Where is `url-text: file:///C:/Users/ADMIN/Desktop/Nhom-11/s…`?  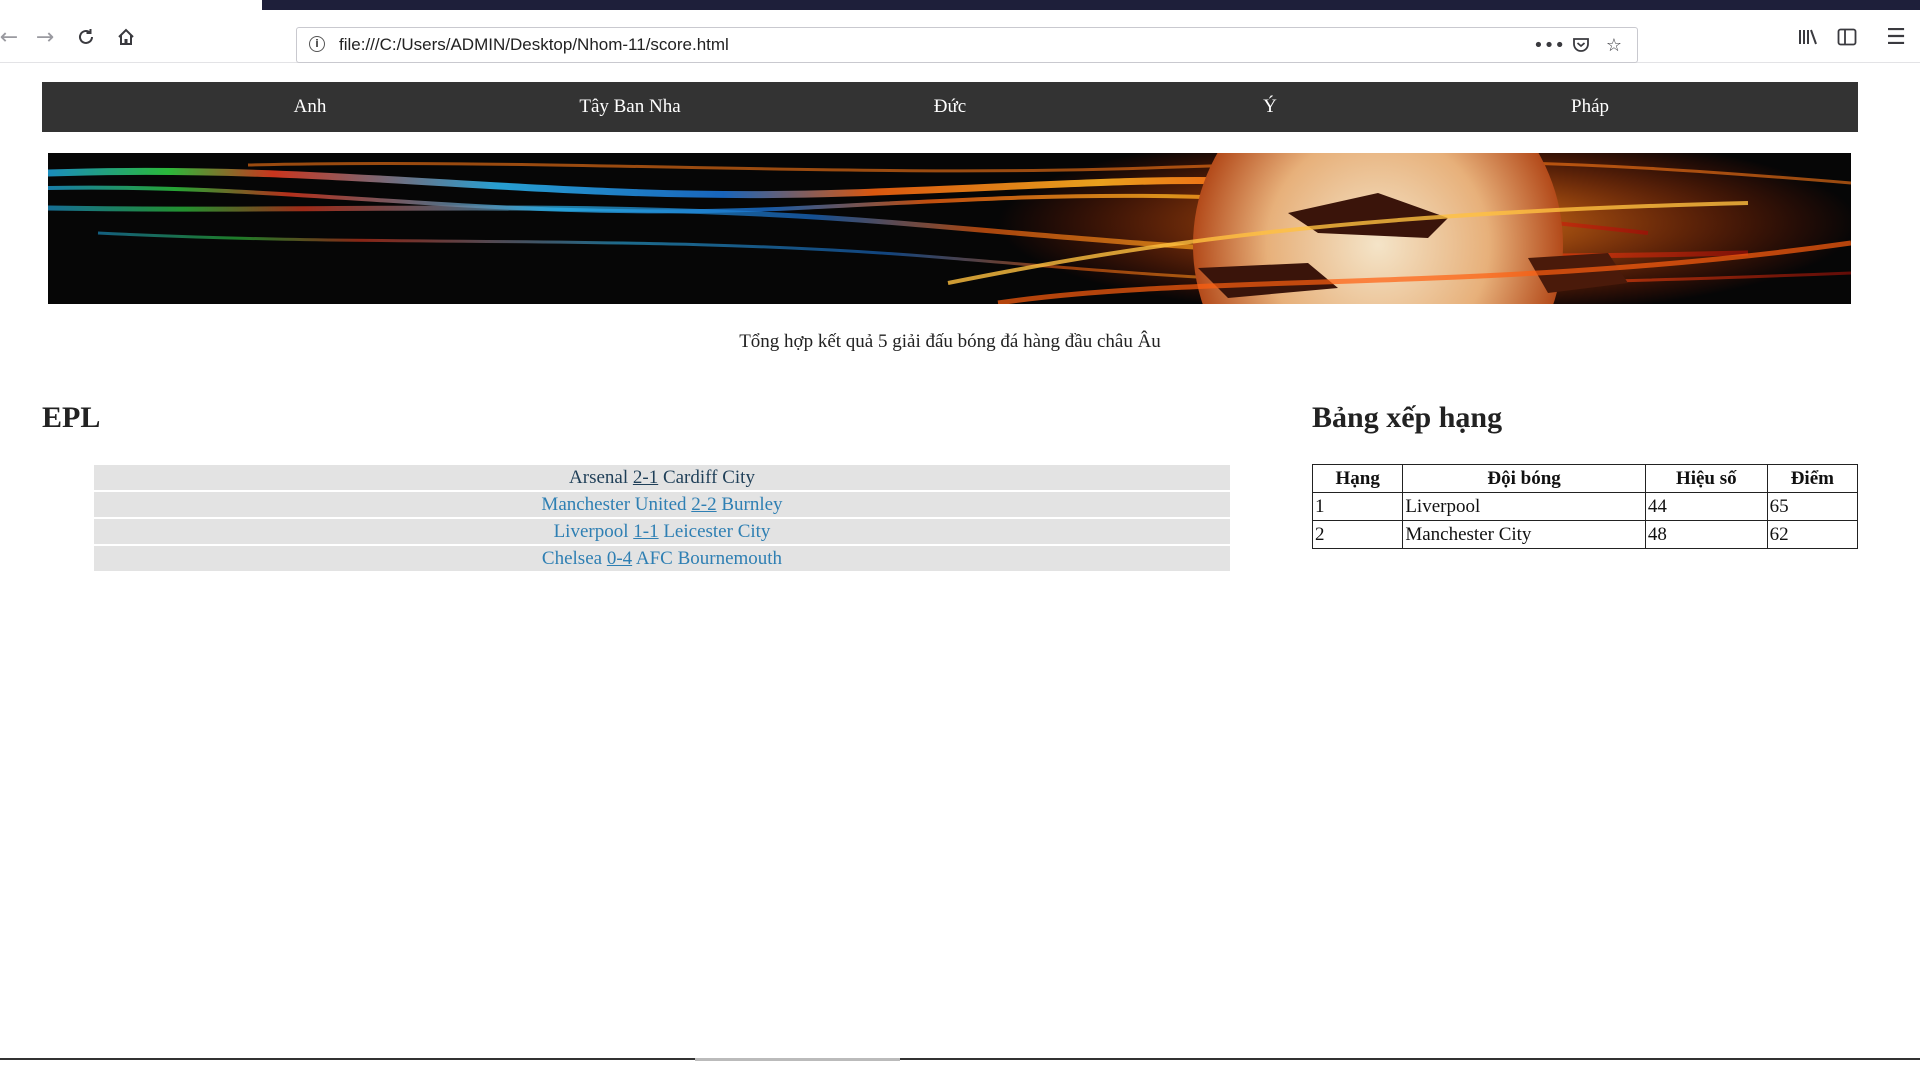
url-text: file:///C:/Users/ADMIN/Desktop/Nhom-11/s… is located at coordinates (534, 45).